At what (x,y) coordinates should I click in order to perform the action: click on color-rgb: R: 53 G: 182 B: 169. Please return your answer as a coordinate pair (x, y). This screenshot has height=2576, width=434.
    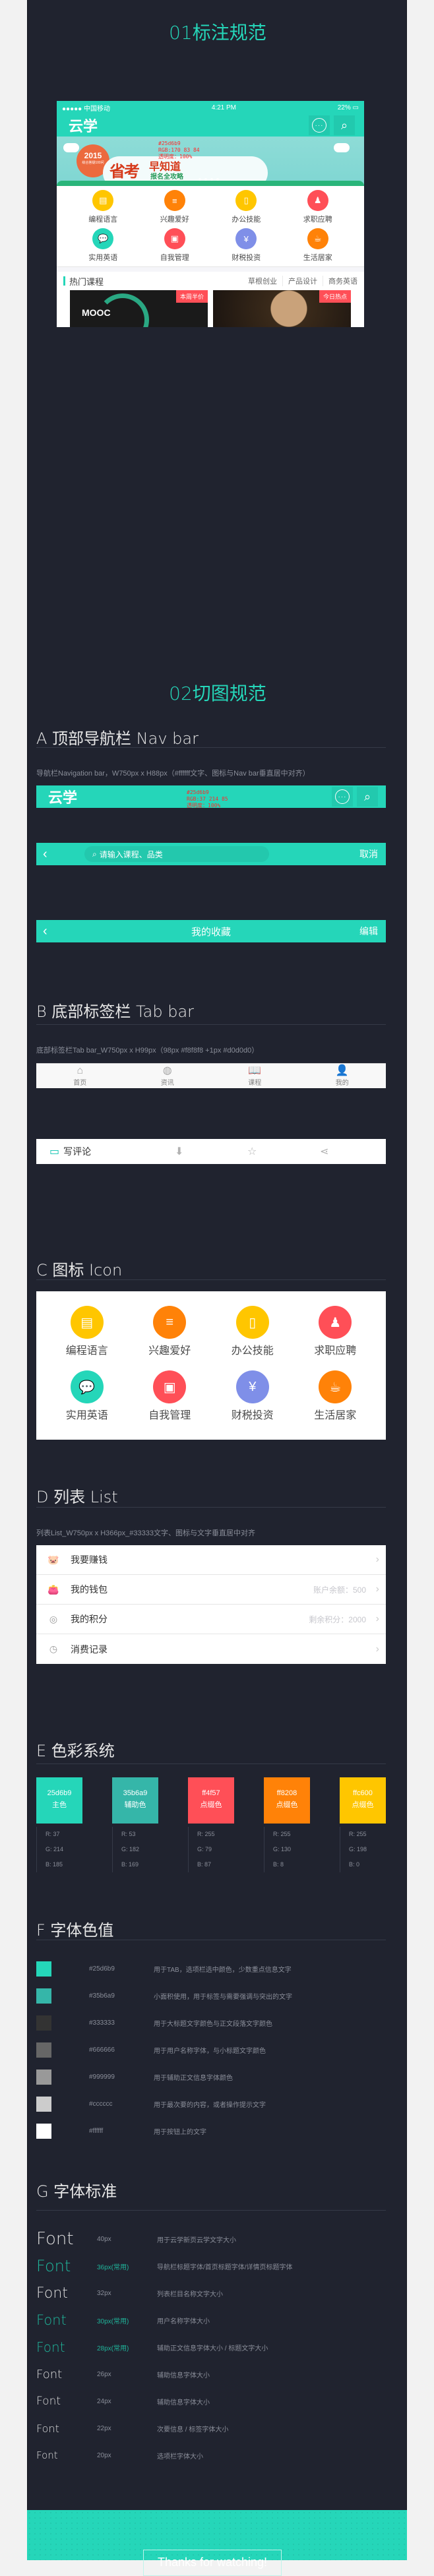
    Looking at the image, I should click on (135, 1849).